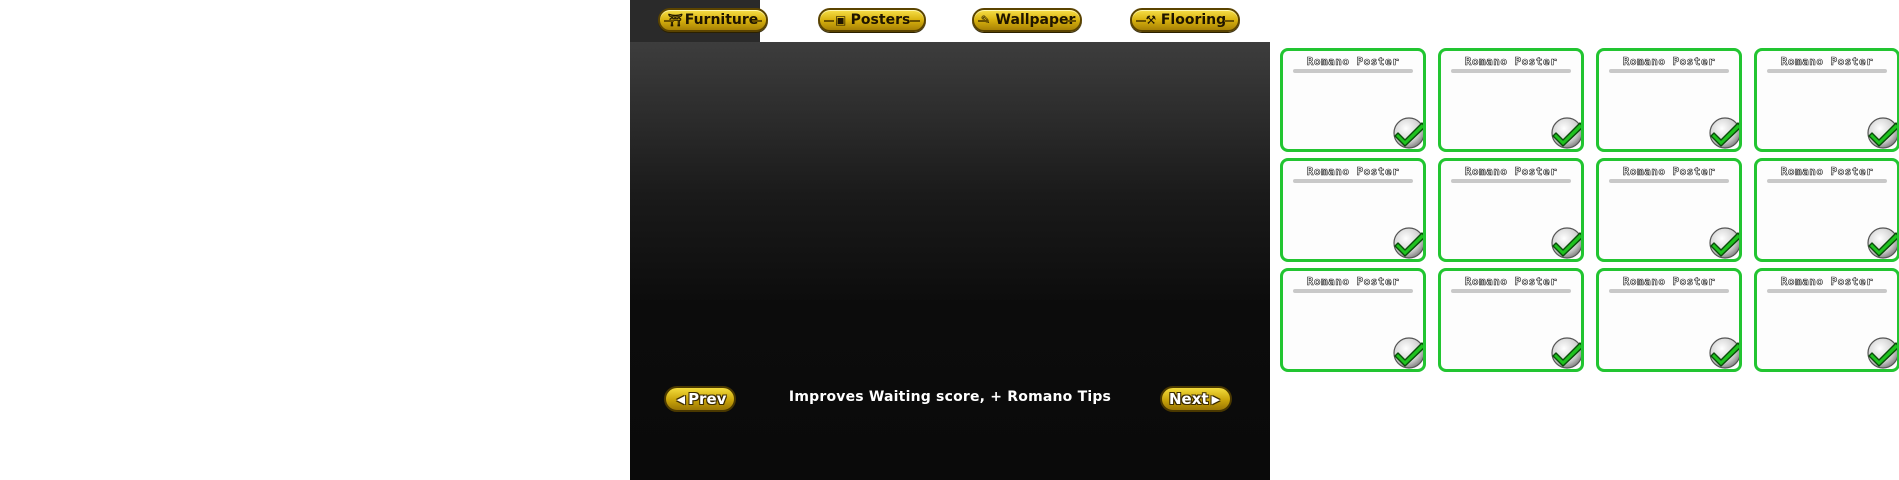 The width and height of the screenshot is (1899, 480). Describe the element at coordinates (1188, 399) in the screenshot. I see `next-button-label: Next` at that location.